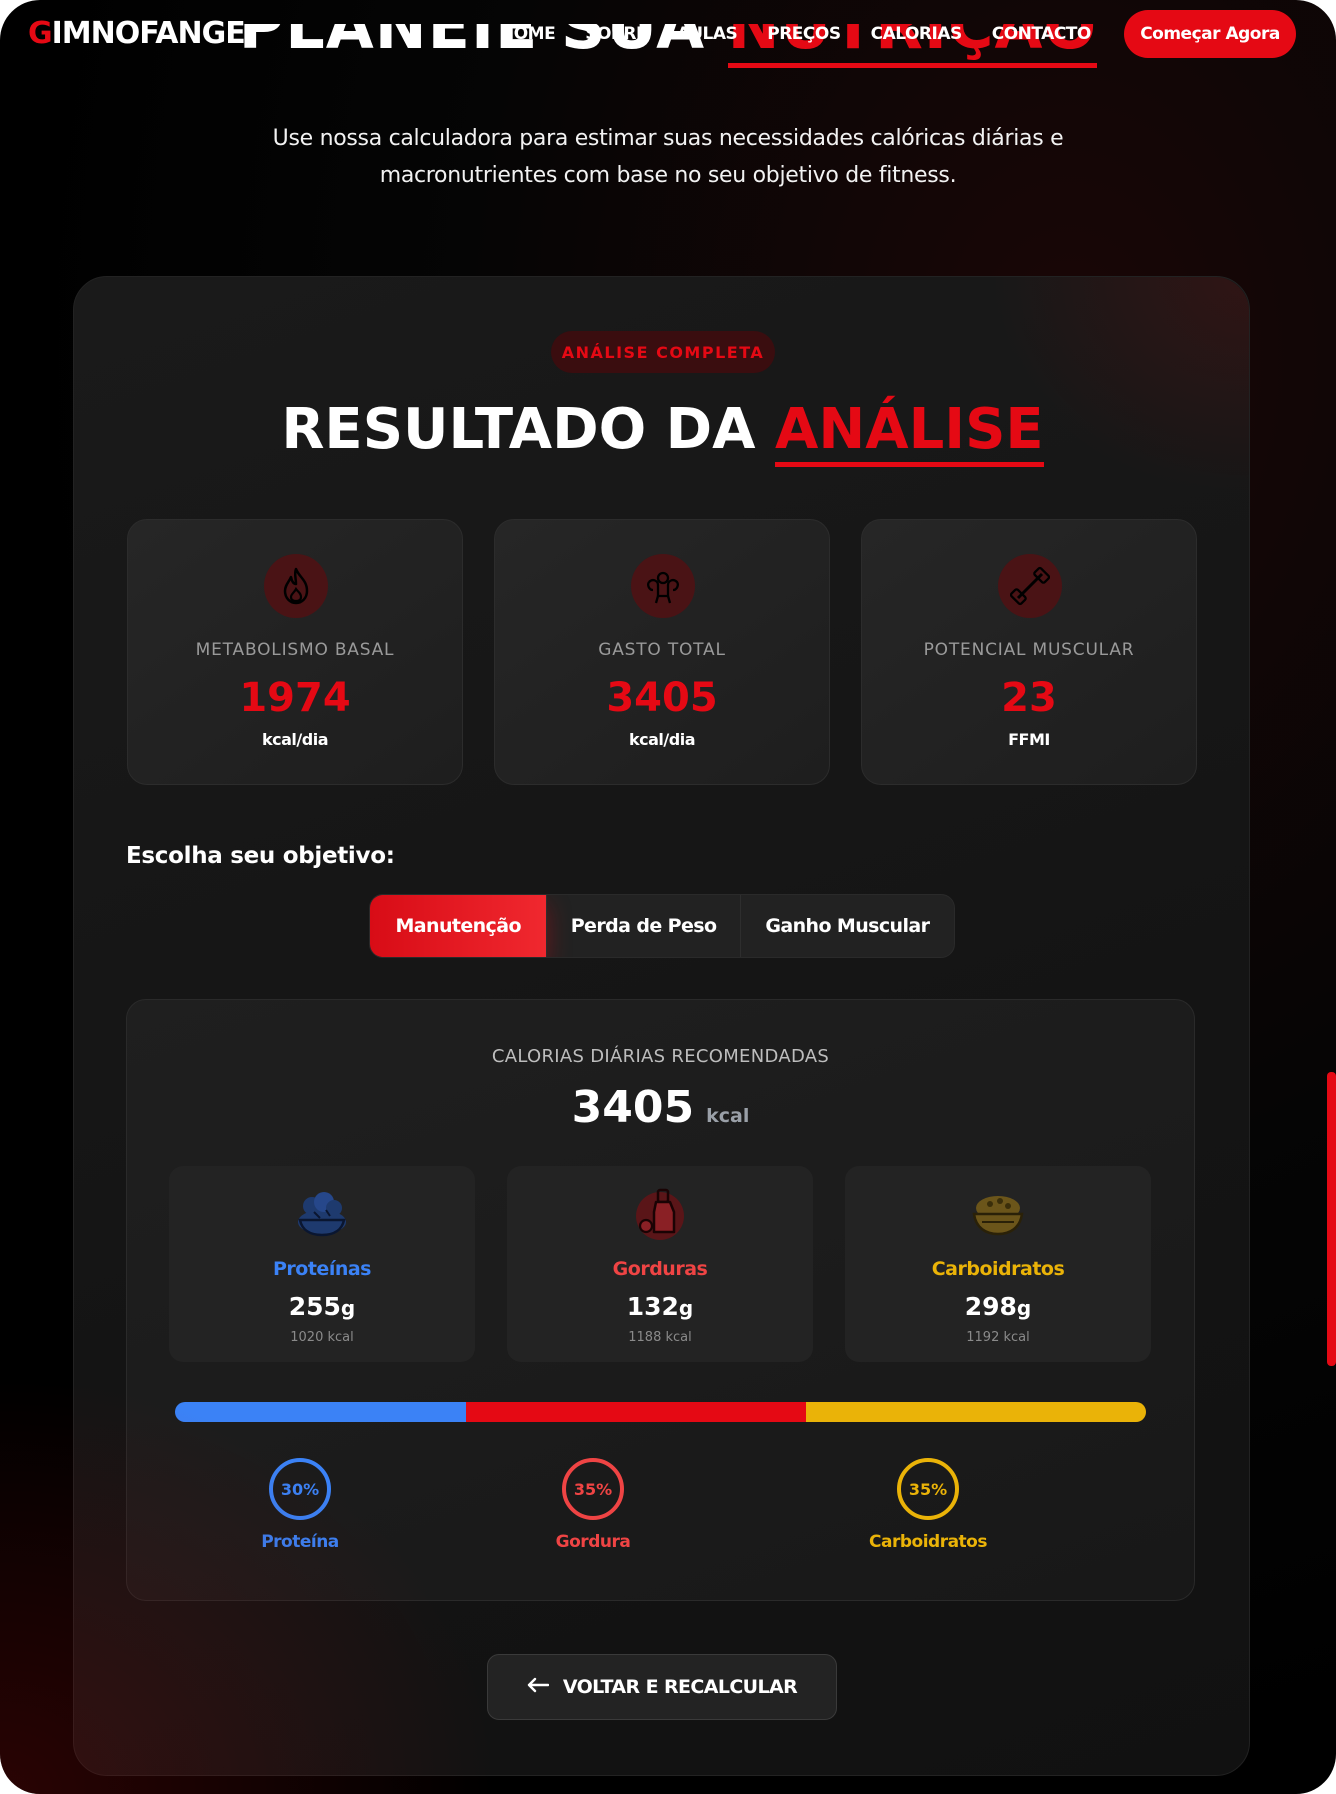 The image size is (1336, 1794). I want to click on macro-distribution-bar, so click(660, 1412).